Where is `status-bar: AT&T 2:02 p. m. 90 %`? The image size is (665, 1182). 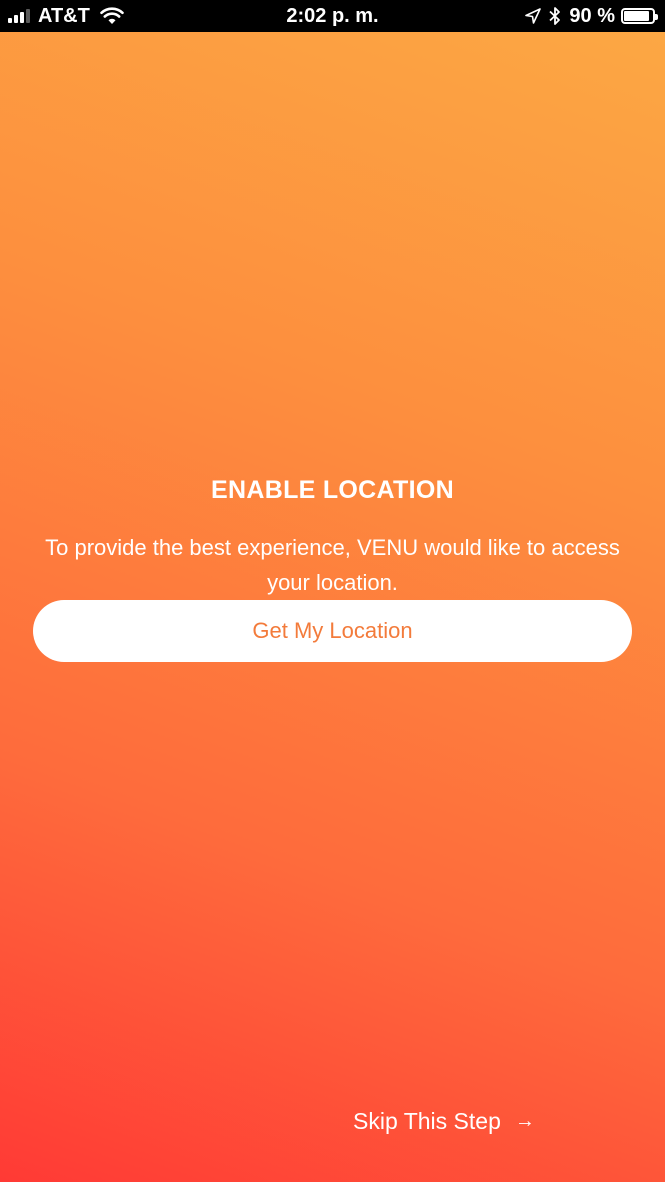
status-bar: AT&T 2:02 p. m. 90 % is located at coordinates (332, 16).